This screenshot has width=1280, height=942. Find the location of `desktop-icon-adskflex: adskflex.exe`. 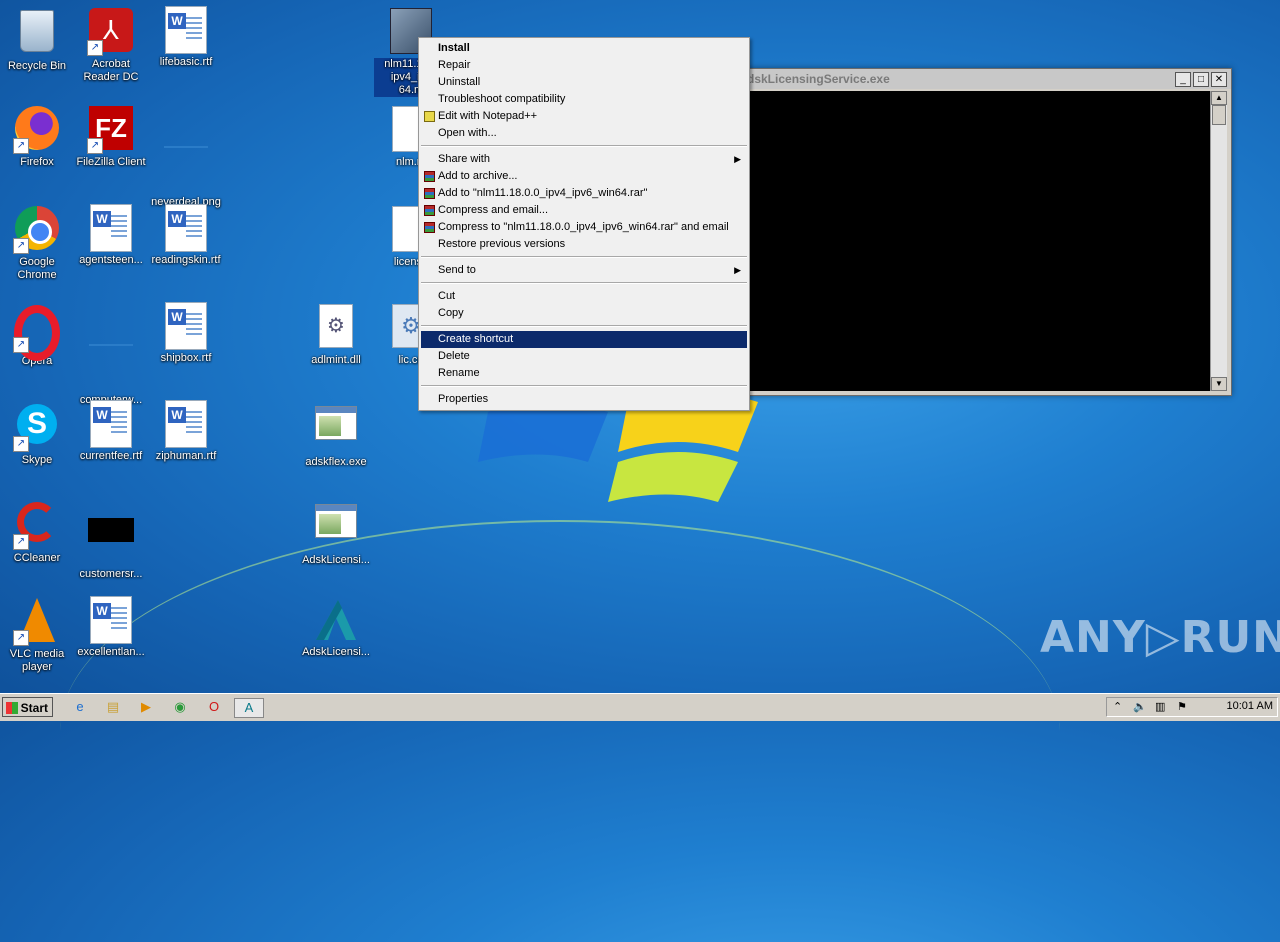

desktop-icon-adskflex: adskflex.exe is located at coordinates (336, 434).